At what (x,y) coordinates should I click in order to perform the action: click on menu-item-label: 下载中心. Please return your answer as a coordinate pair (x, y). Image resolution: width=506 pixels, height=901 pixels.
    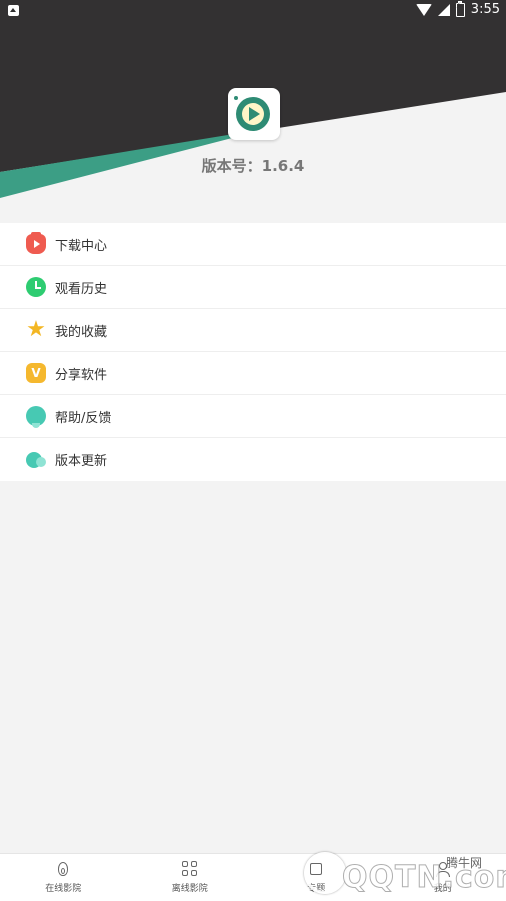
    Looking at the image, I should click on (81, 244).